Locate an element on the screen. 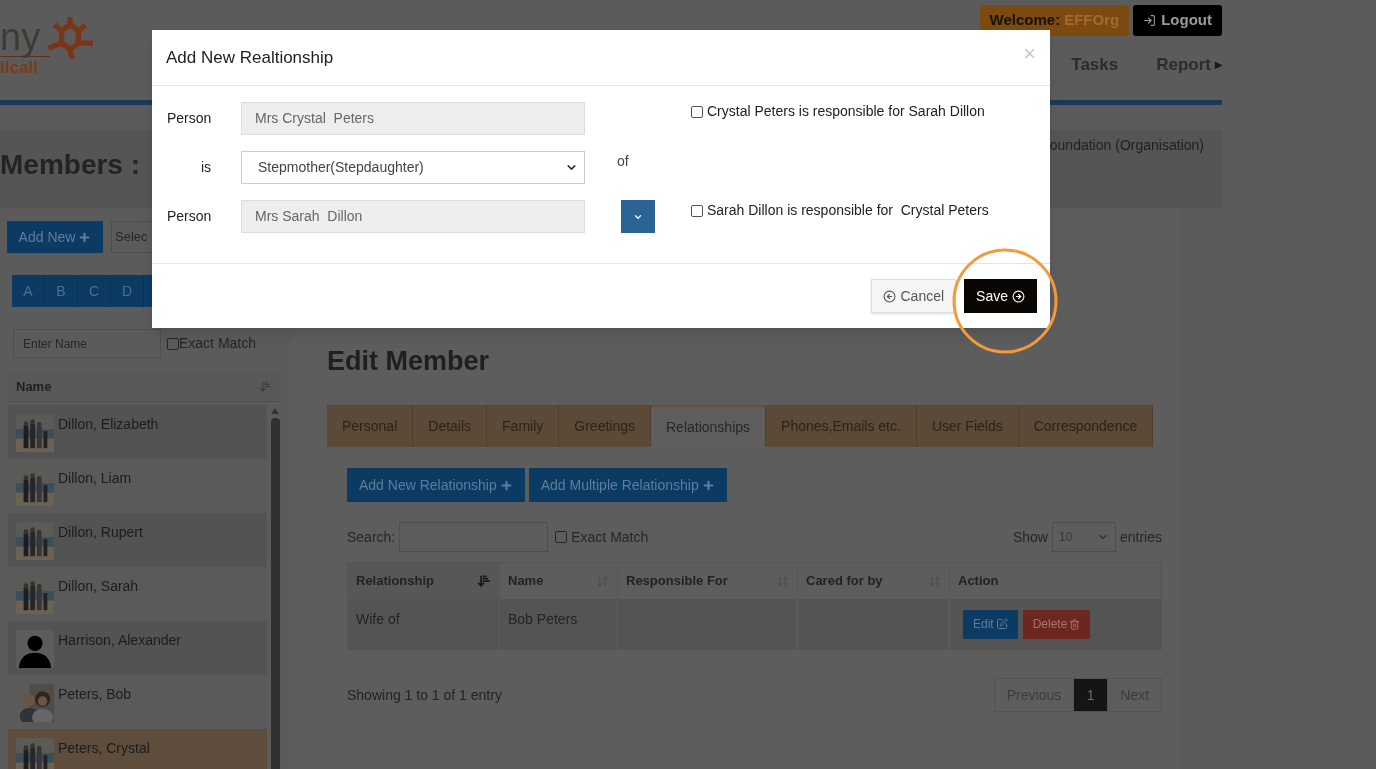 The height and width of the screenshot is (769, 1376). avatar-icon is located at coordinates (35, 649).